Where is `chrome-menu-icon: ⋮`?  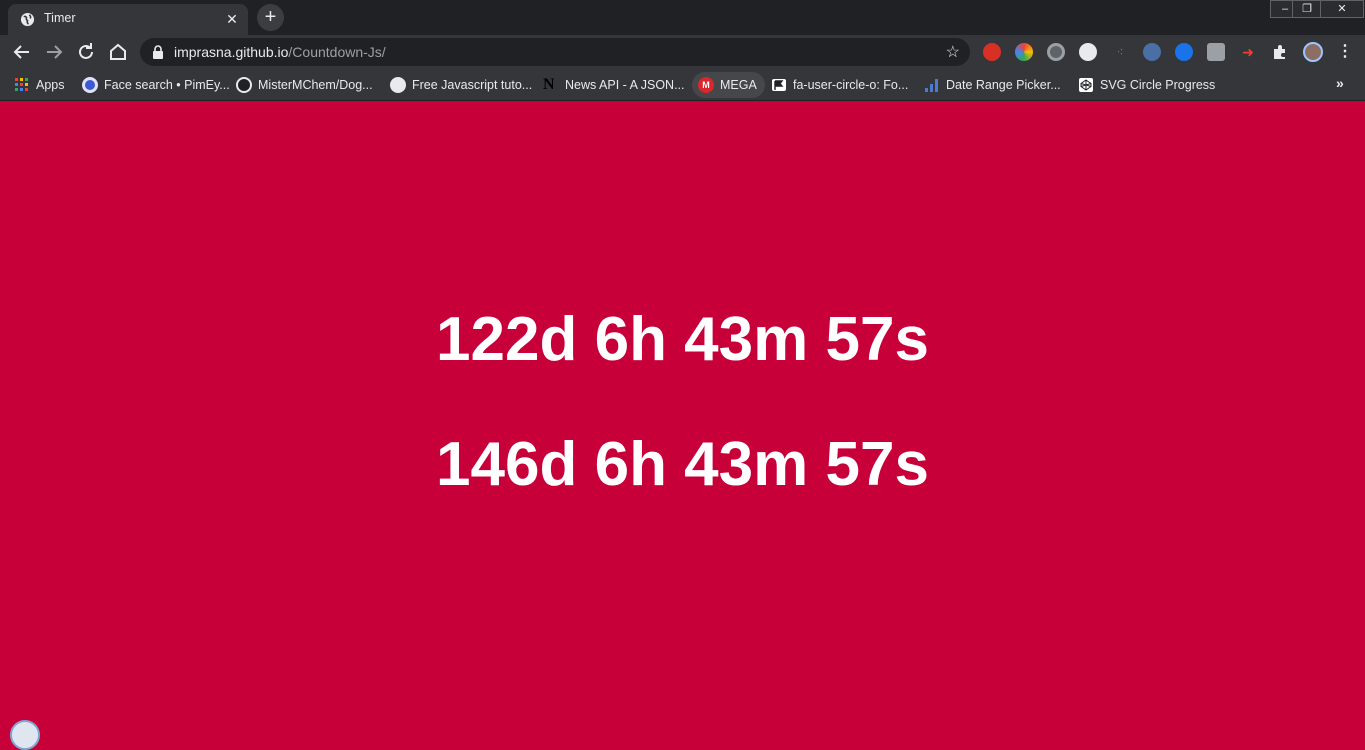 chrome-menu-icon: ⋮ is located at coordinates (1345, 51).